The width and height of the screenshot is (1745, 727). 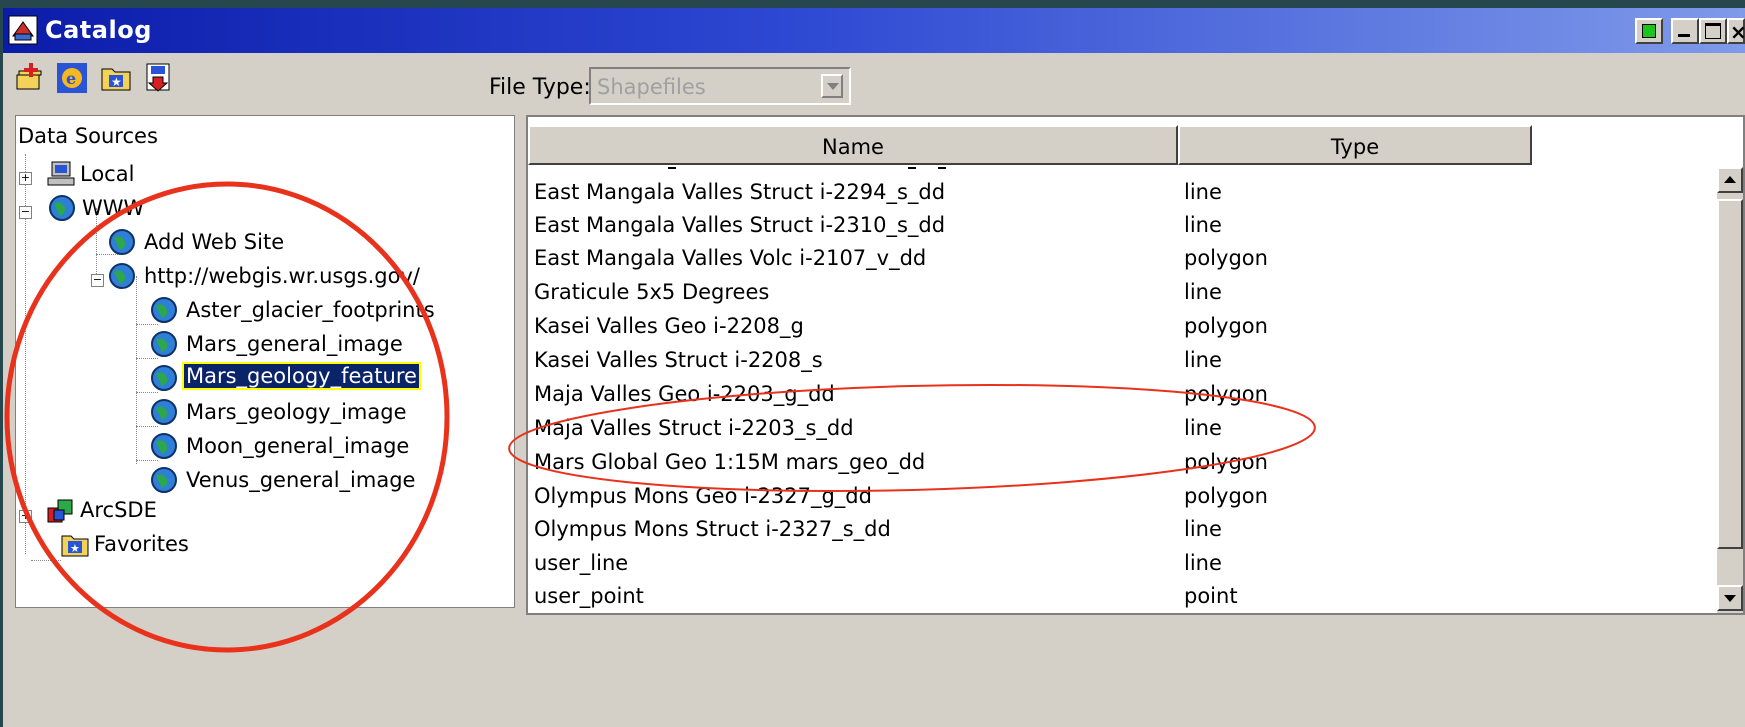 I want to click on row-name: Mars Global Geo 1:15M mars_geo_dd, so click(x=730, y=462).